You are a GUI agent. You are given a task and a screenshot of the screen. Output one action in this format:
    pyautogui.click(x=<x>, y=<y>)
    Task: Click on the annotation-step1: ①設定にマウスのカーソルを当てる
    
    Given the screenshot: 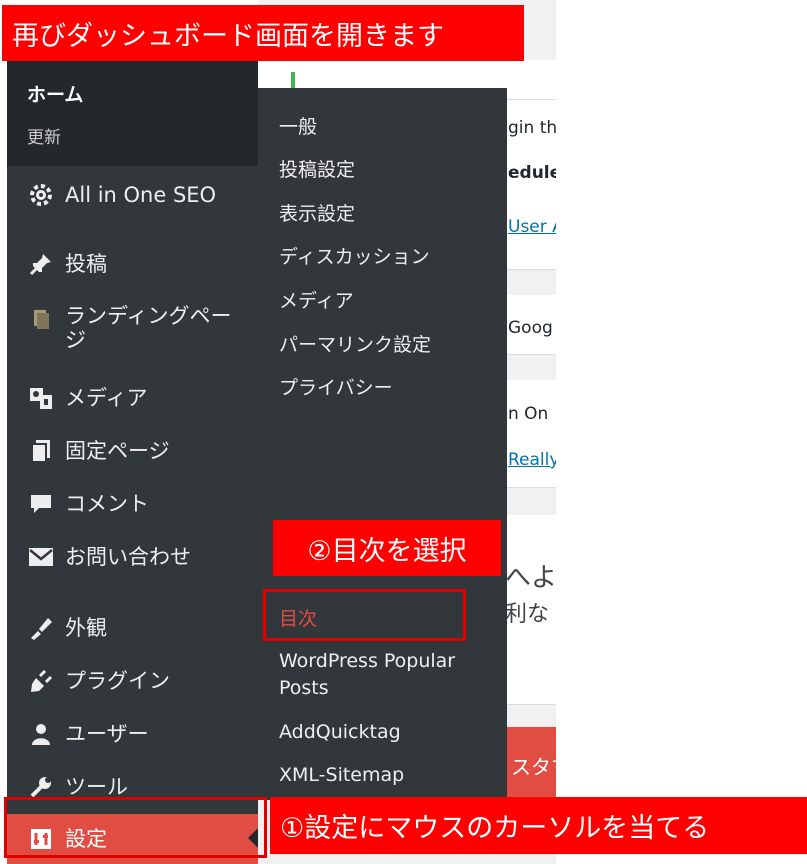 What is the action you would take?
    pyautogui.click(x=538, y=825)
    